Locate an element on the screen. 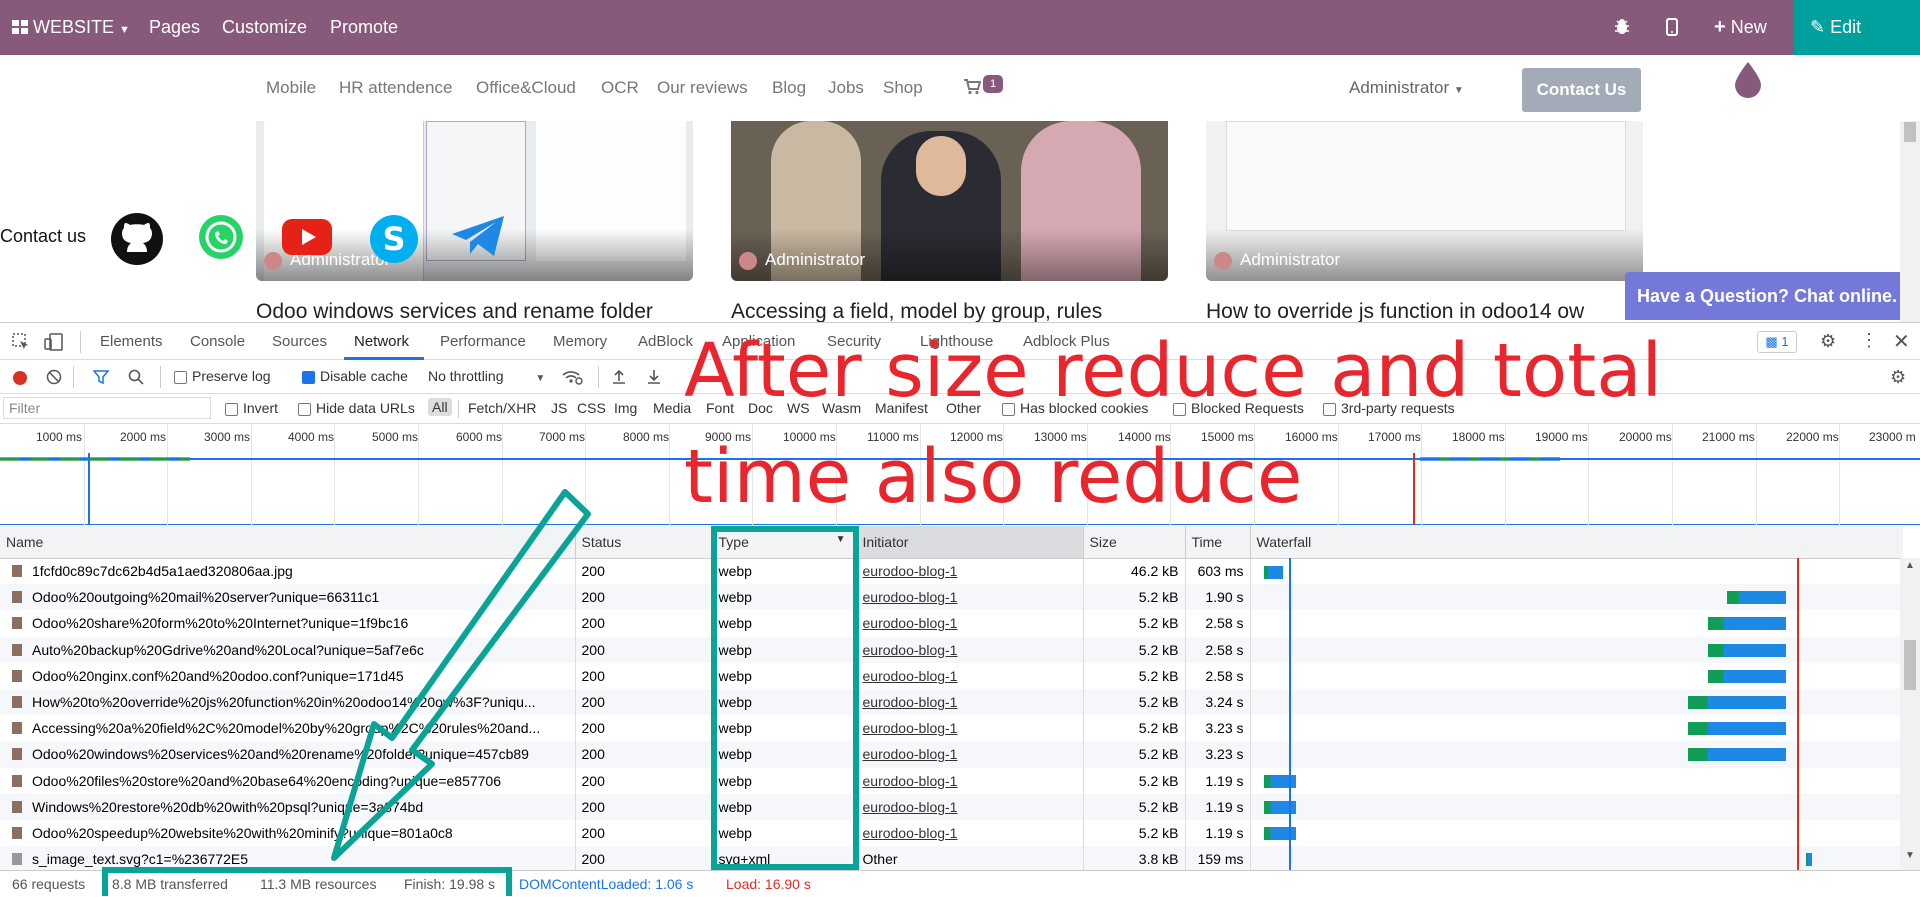  tab-console: Console is located at coordinates (217, 341).